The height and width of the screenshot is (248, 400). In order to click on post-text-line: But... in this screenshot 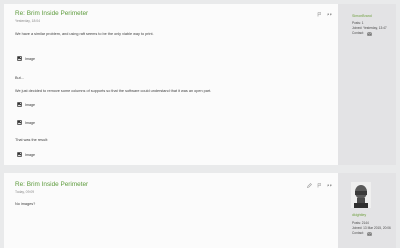, I will do `click(19, 78)`.